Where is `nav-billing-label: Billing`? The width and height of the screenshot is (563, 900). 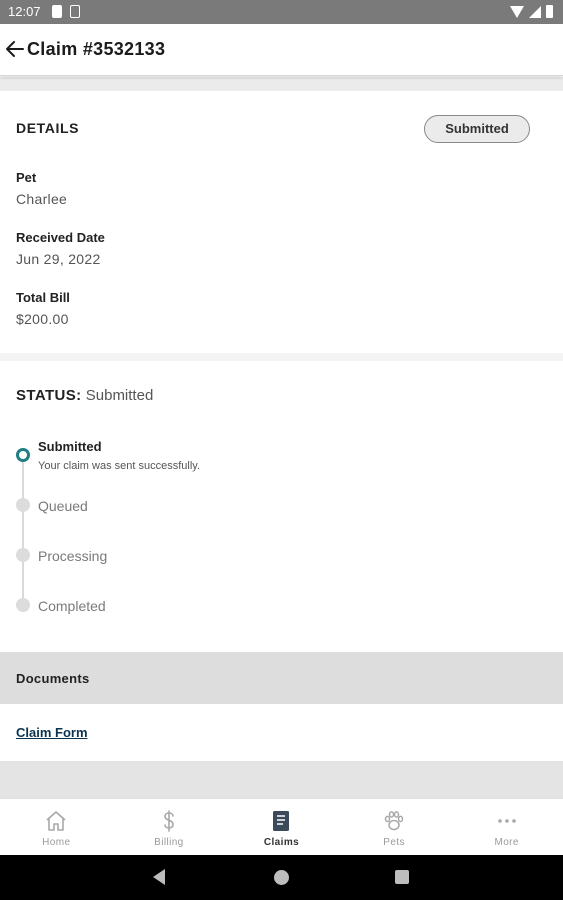 nav-billing-label: Billing is located at coordinates (169, 842).